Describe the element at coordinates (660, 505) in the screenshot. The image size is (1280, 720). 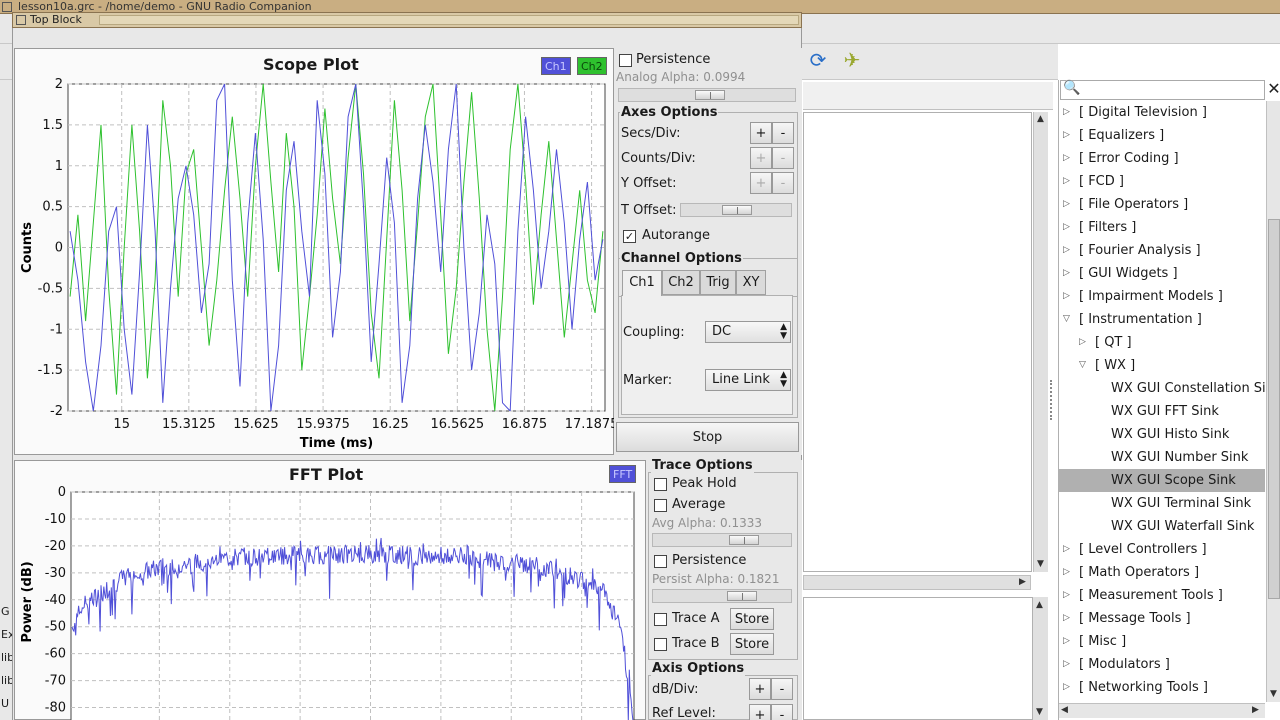
I see `average-checkbox` at that location.